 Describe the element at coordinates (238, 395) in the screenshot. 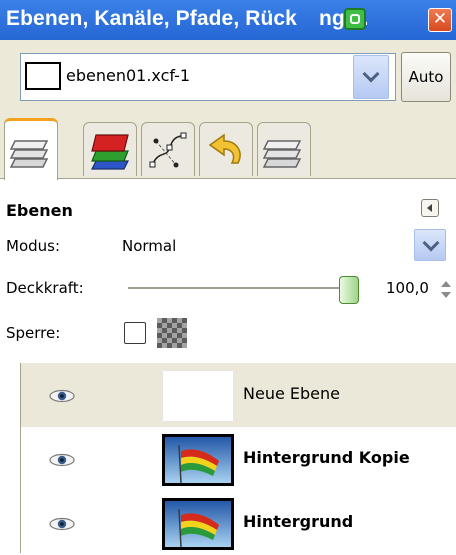

I see `layer-row: Neue Ebene` at that location.